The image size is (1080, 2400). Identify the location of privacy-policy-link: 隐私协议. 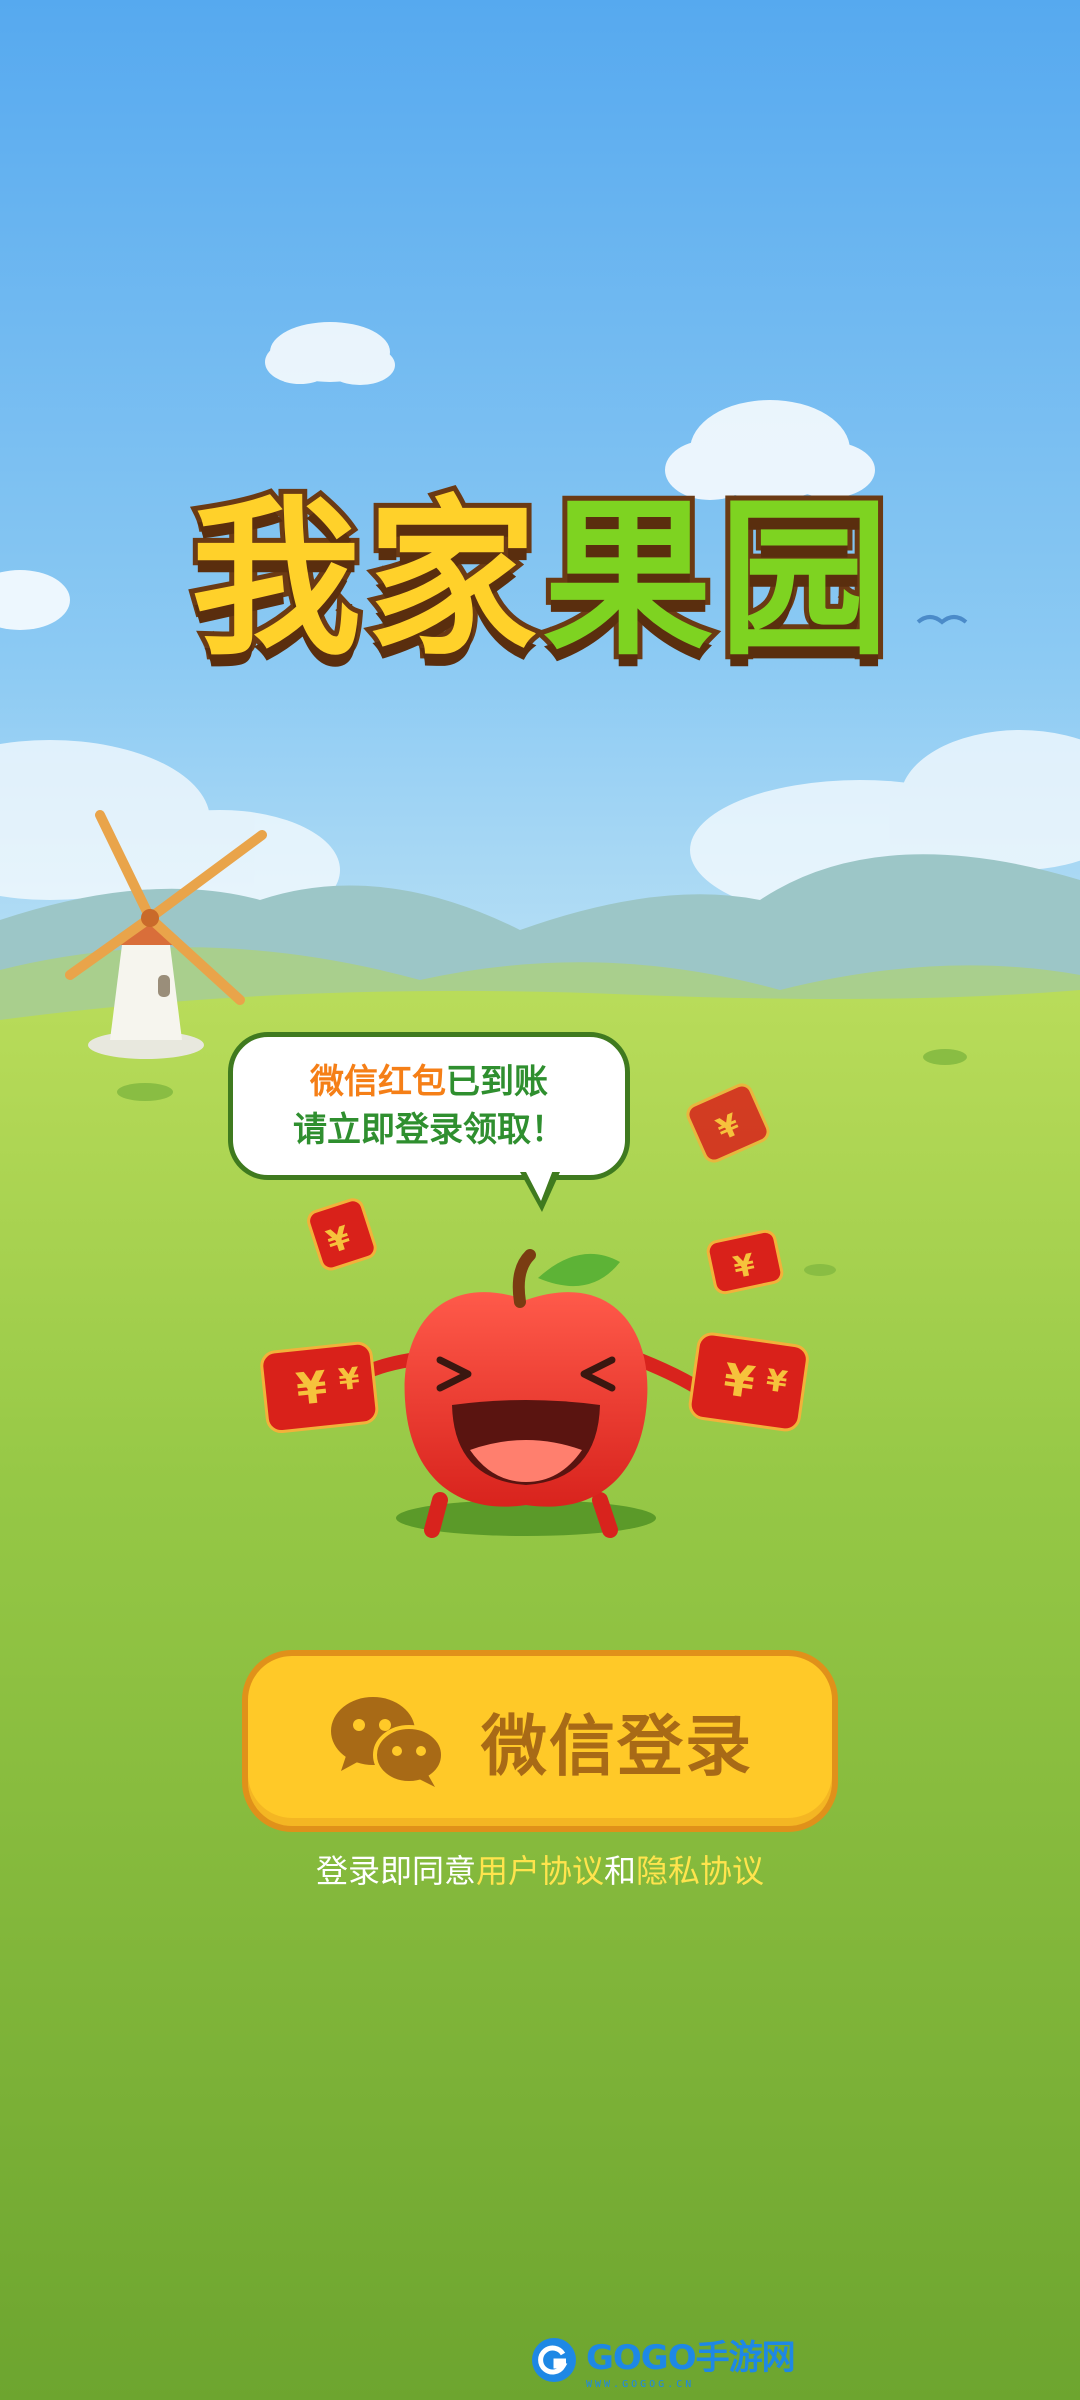
(700, 1871).